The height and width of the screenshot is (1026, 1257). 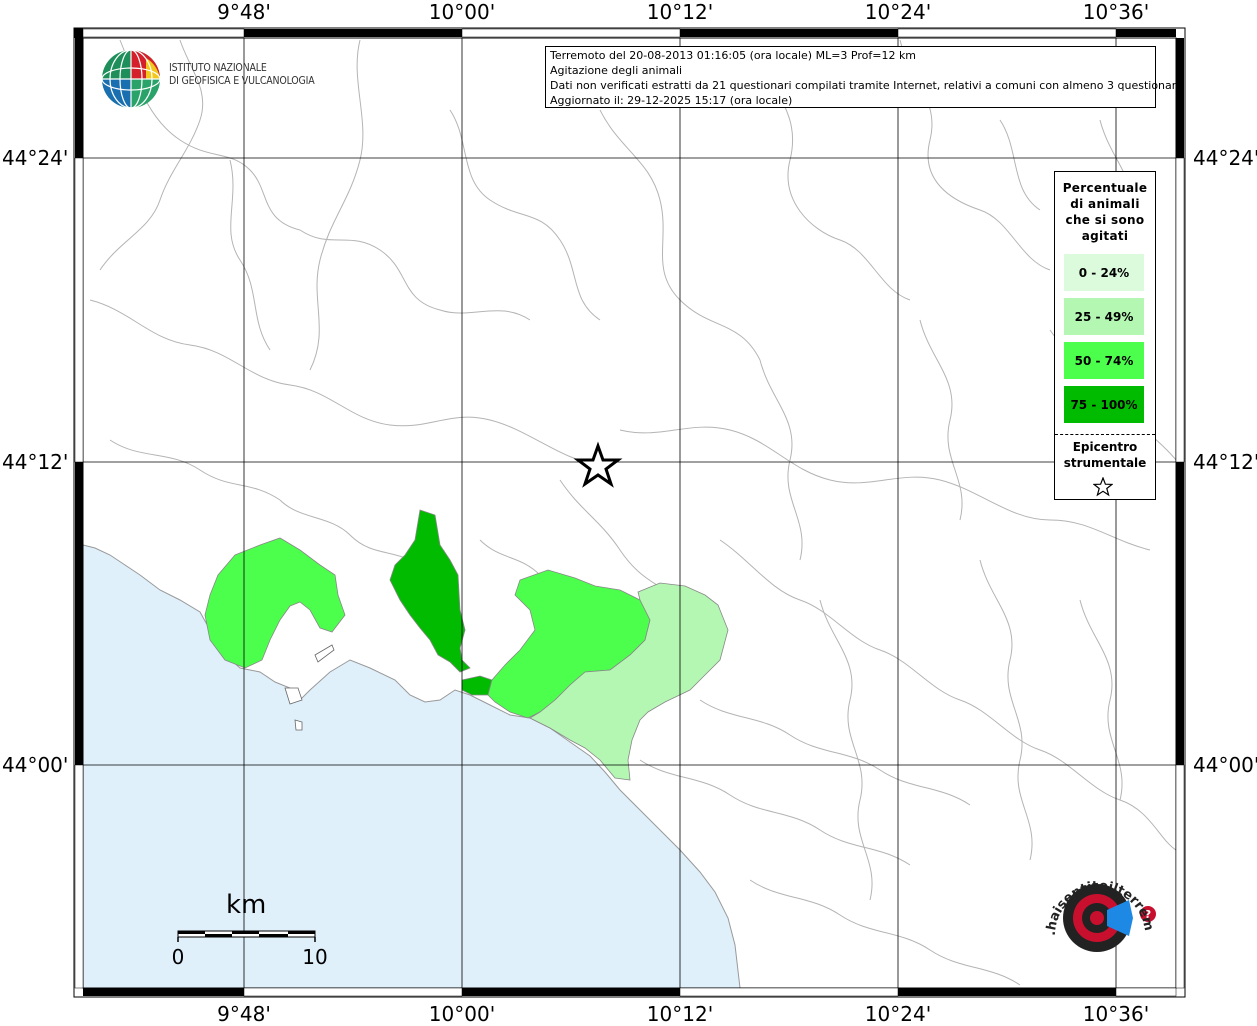 What do you see at coordinates (1104, 360) in the screenshot?
I see `legend-class-50-74: 50 - 74%` at bounding box center [1104, 360].